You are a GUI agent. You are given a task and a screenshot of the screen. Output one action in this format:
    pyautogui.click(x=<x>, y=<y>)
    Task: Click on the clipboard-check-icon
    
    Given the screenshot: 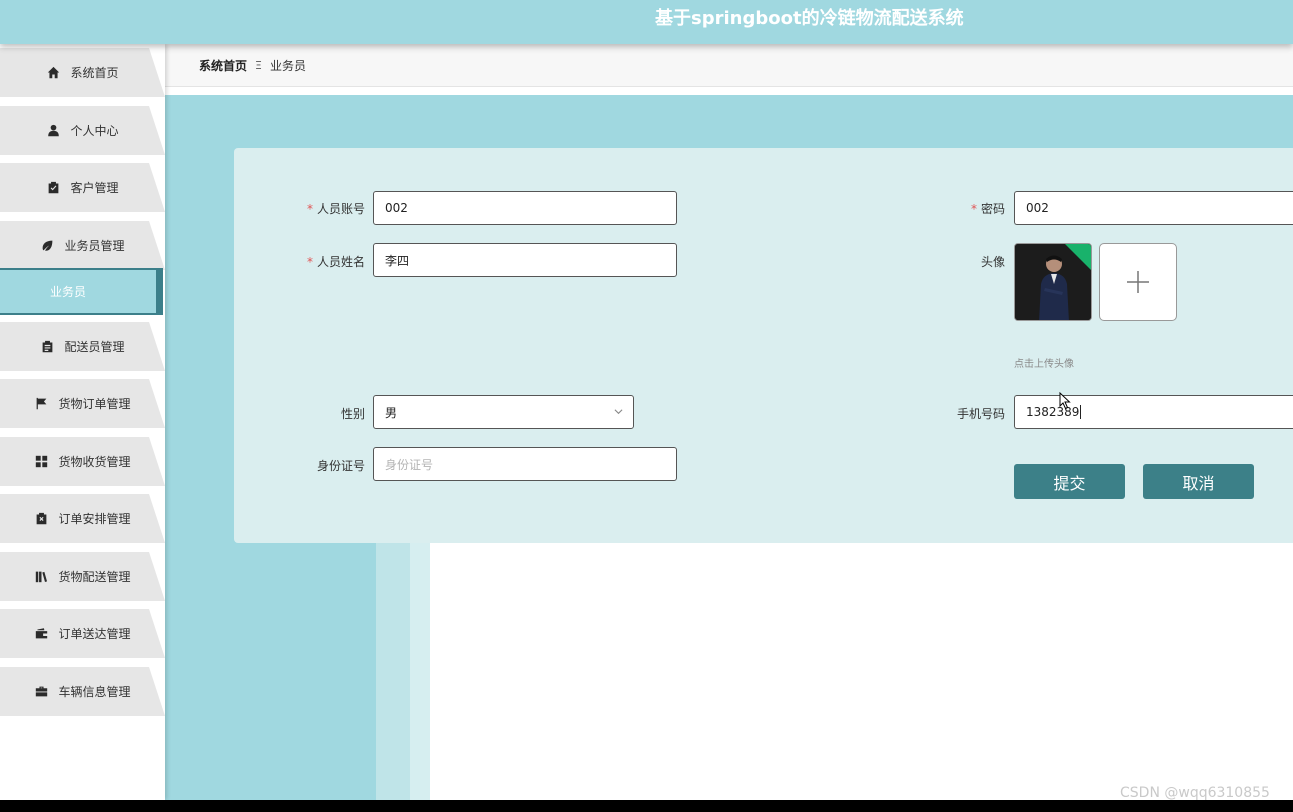 What is the action you would take?
    pyautogui.click(x=53, y=188)
    